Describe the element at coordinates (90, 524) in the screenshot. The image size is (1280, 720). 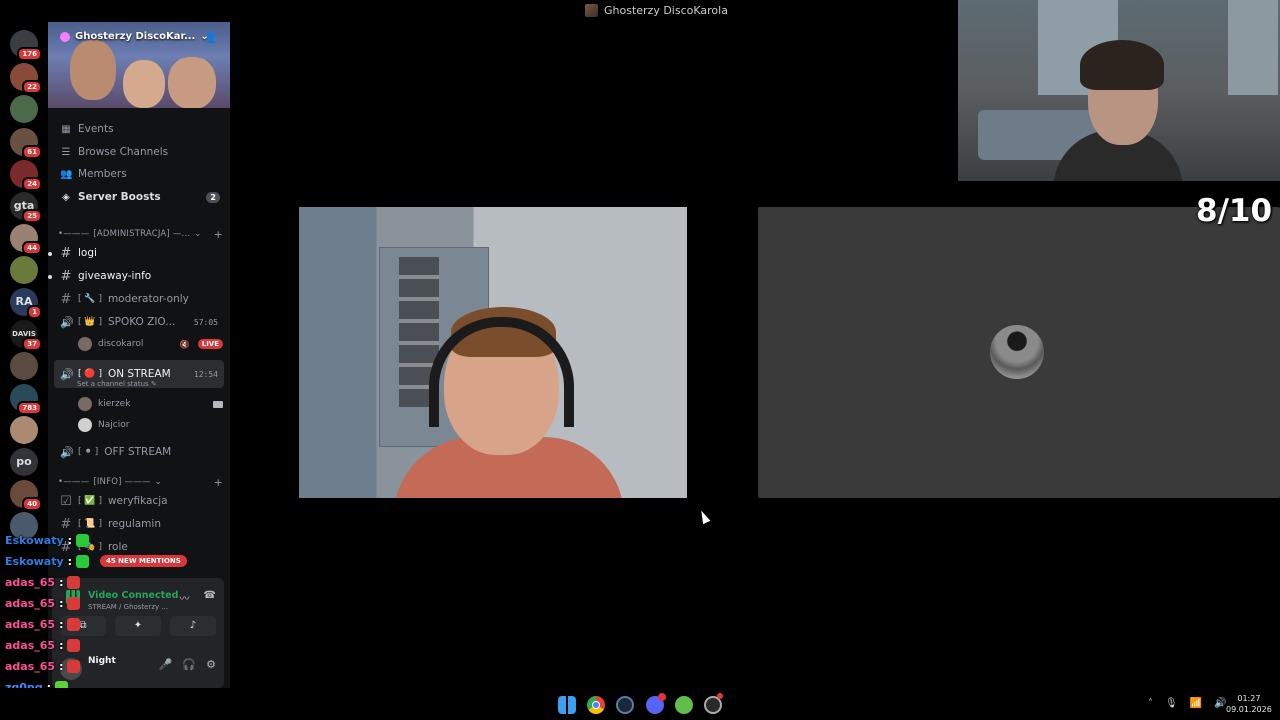
I see `channel-emoji-prefix: [ 📜 ]` at that location.